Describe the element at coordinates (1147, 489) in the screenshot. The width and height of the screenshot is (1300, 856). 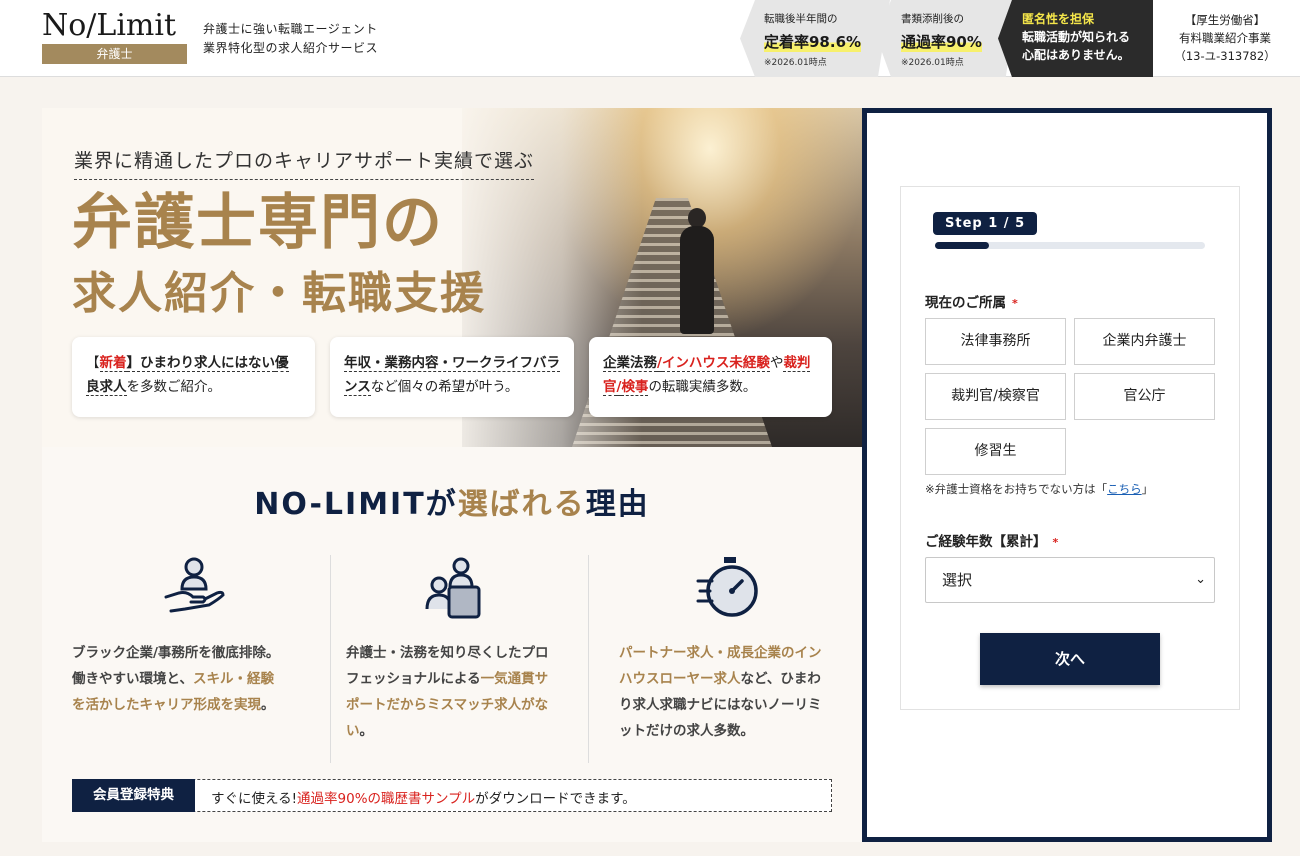
I see `note-text: 」` at that location.